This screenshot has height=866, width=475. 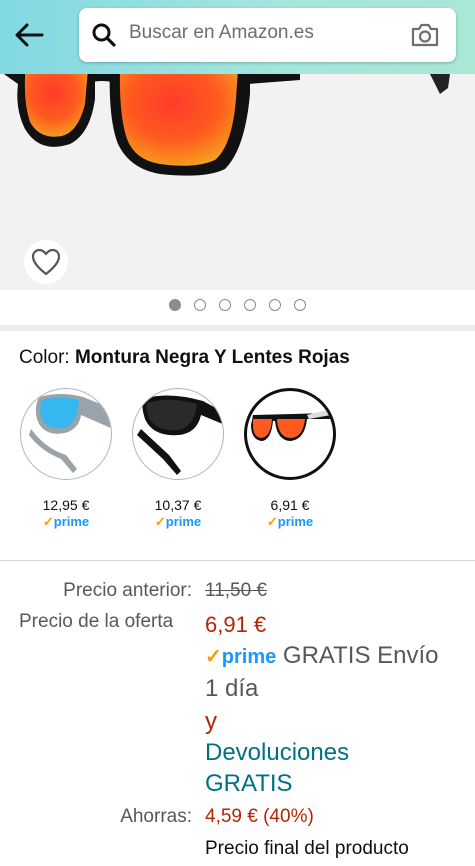 What do you see at coordinates (237, 307) in the screenshot?
I see `image-pagination` at bounding box center [237, 307].